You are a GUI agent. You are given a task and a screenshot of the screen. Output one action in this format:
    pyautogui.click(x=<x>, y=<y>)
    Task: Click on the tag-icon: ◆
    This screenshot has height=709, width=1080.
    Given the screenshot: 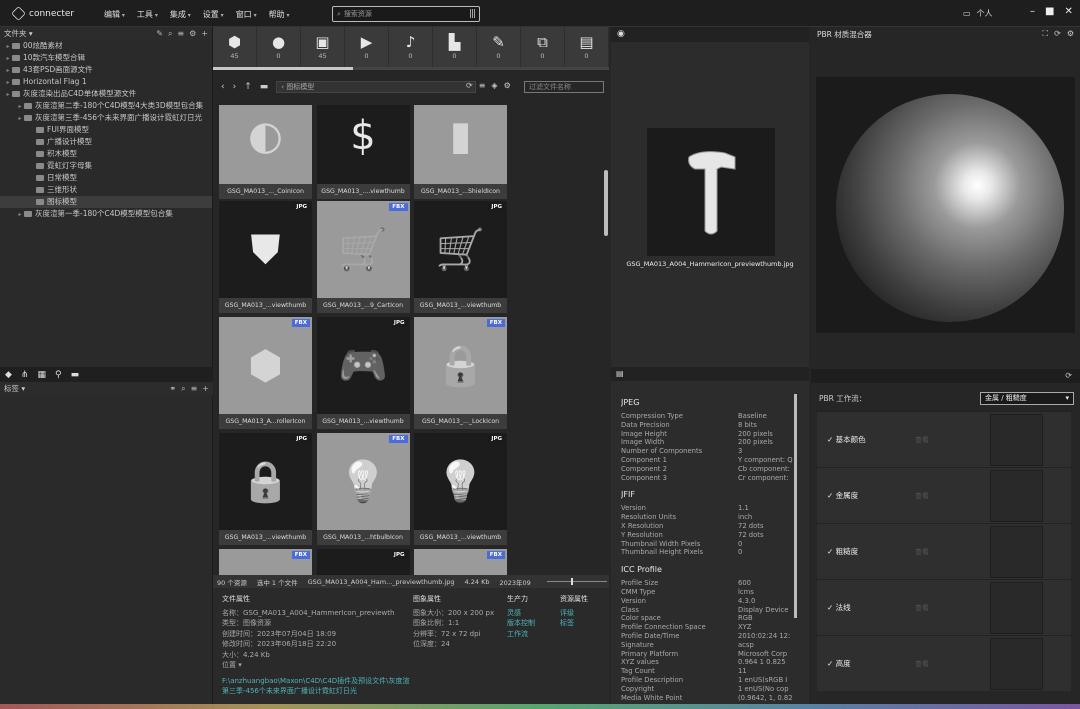 What is the action you would take?
    pyautogui.click(x=8, y=375)
    